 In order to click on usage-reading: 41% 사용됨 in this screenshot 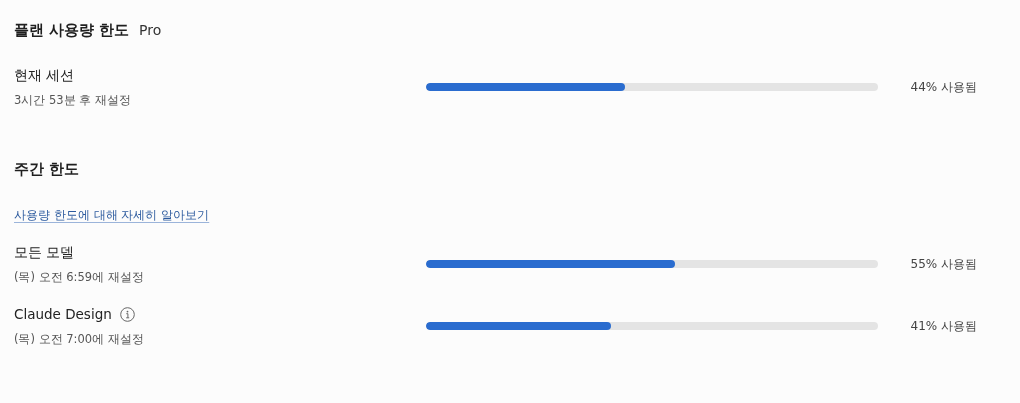, I will do `click(943, 326)`.